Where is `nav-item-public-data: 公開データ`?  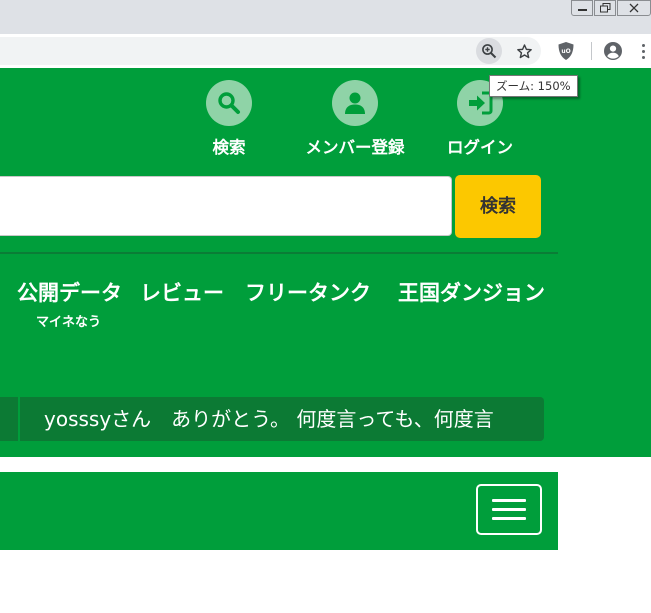 nav-item-public-data: 公開データ is located at coordinates (69, 292).